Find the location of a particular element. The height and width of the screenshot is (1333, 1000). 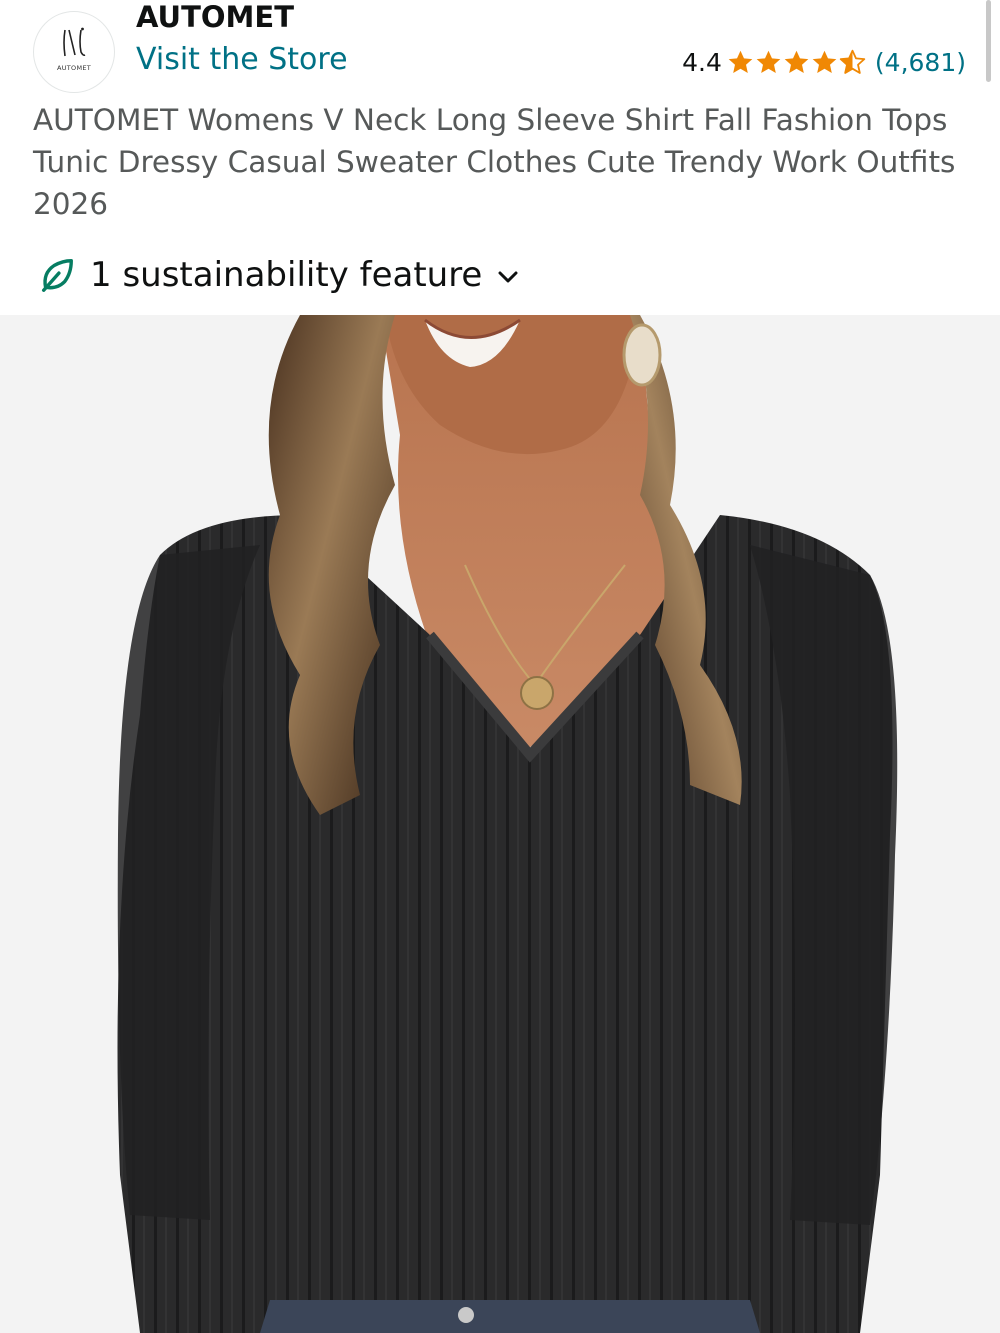

star-rating is located at coordinates (797, 62).